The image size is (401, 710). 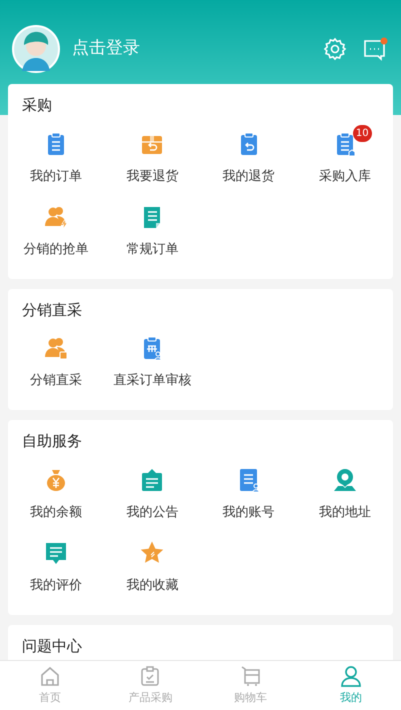 I want to click on section-title: 问题中心, so click(x=52, y=646).